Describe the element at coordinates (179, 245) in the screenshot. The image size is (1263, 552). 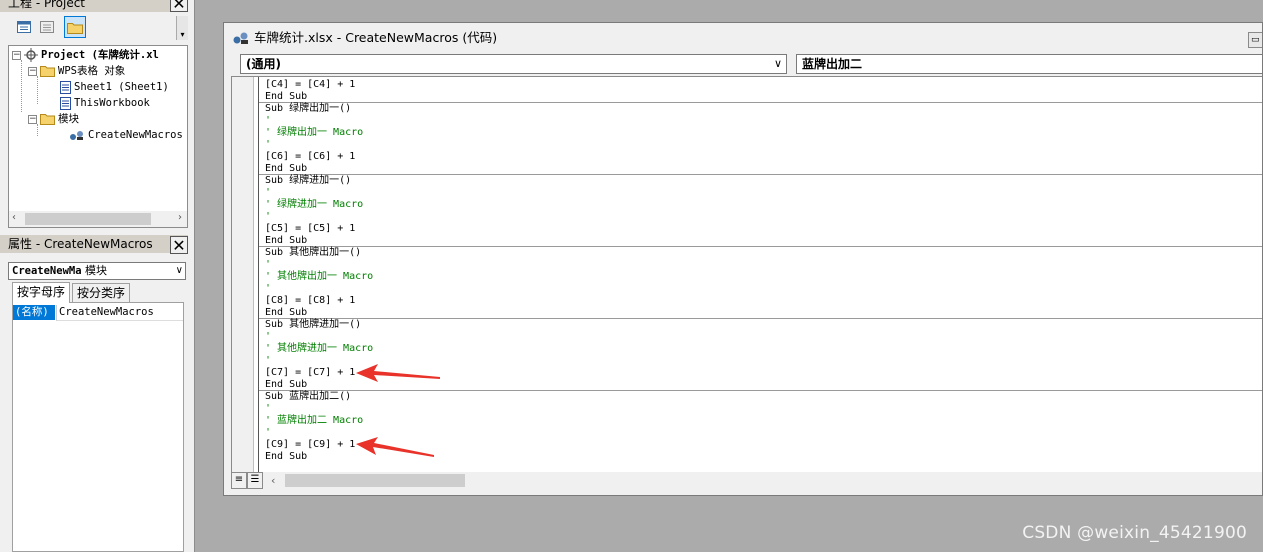
I see `properties-pane-close-icon: ✕` at that location.